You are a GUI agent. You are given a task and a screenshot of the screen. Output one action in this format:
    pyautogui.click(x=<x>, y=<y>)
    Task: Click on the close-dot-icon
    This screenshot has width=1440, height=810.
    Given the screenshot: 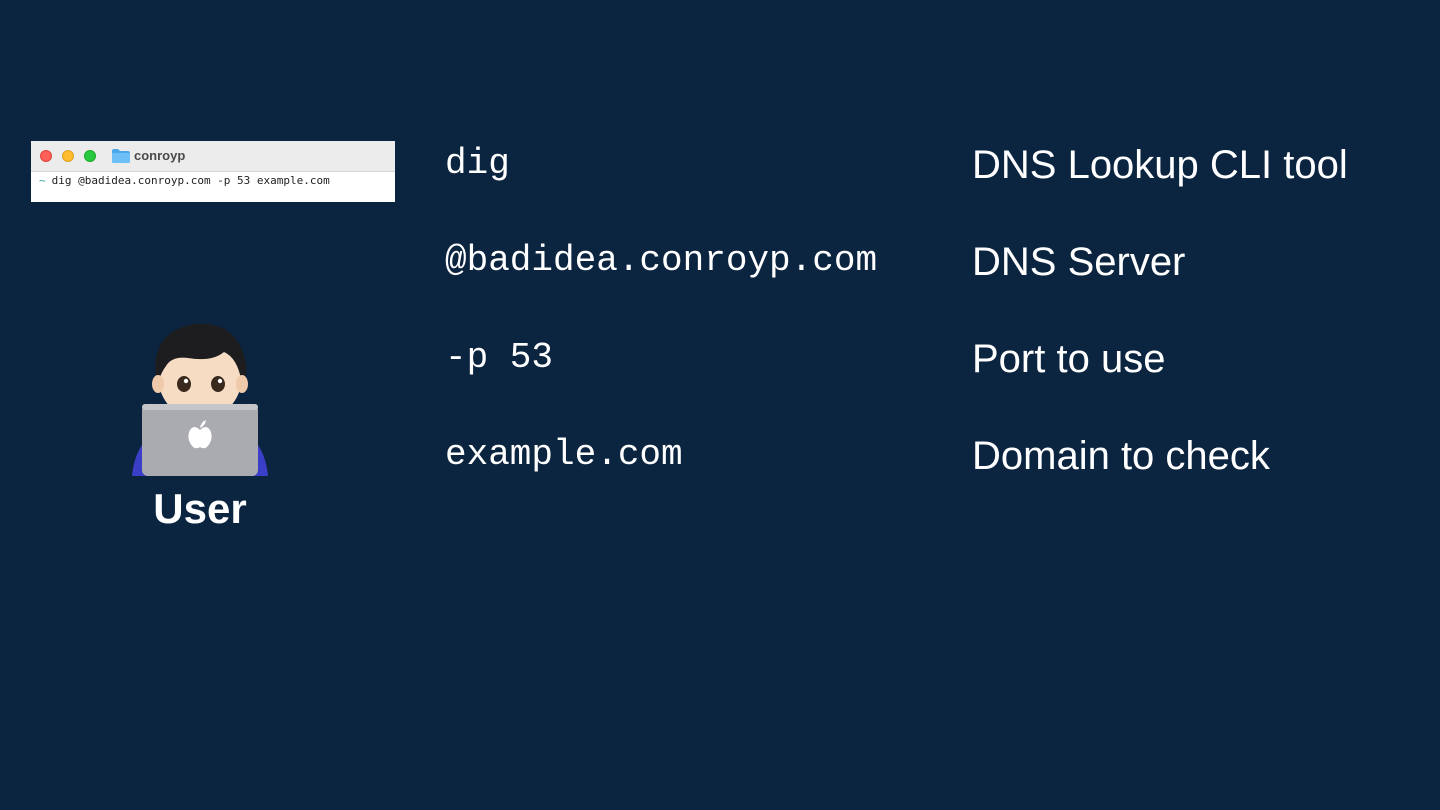 What is the action you would take?
    pyautogui.click(x=46, y=156)
    